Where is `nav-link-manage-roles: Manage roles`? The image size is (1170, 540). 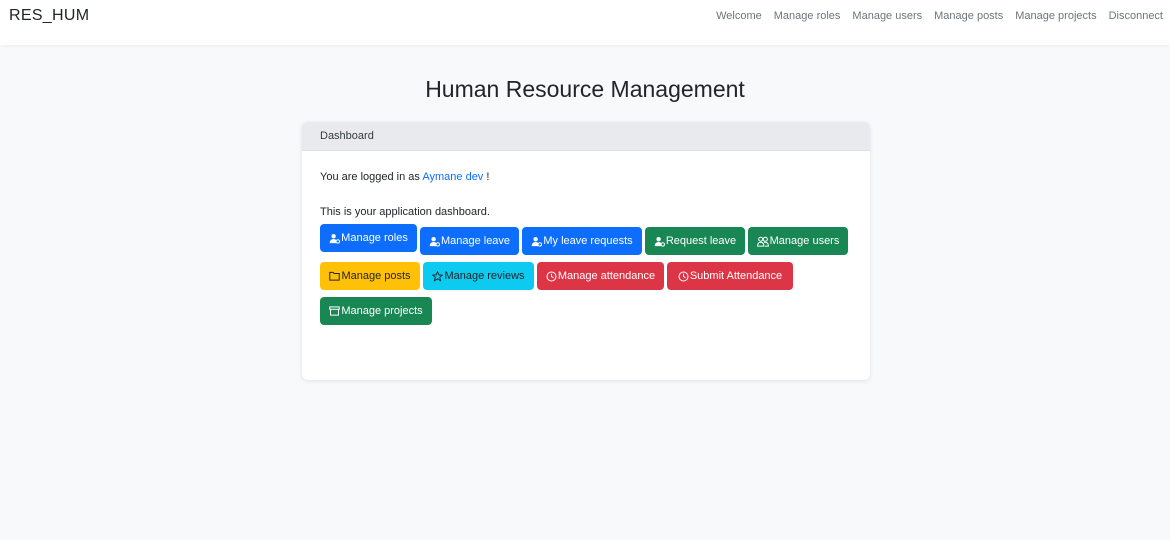
nav-link-manage-roles: Manage roles is located at coordinates (807, 16).